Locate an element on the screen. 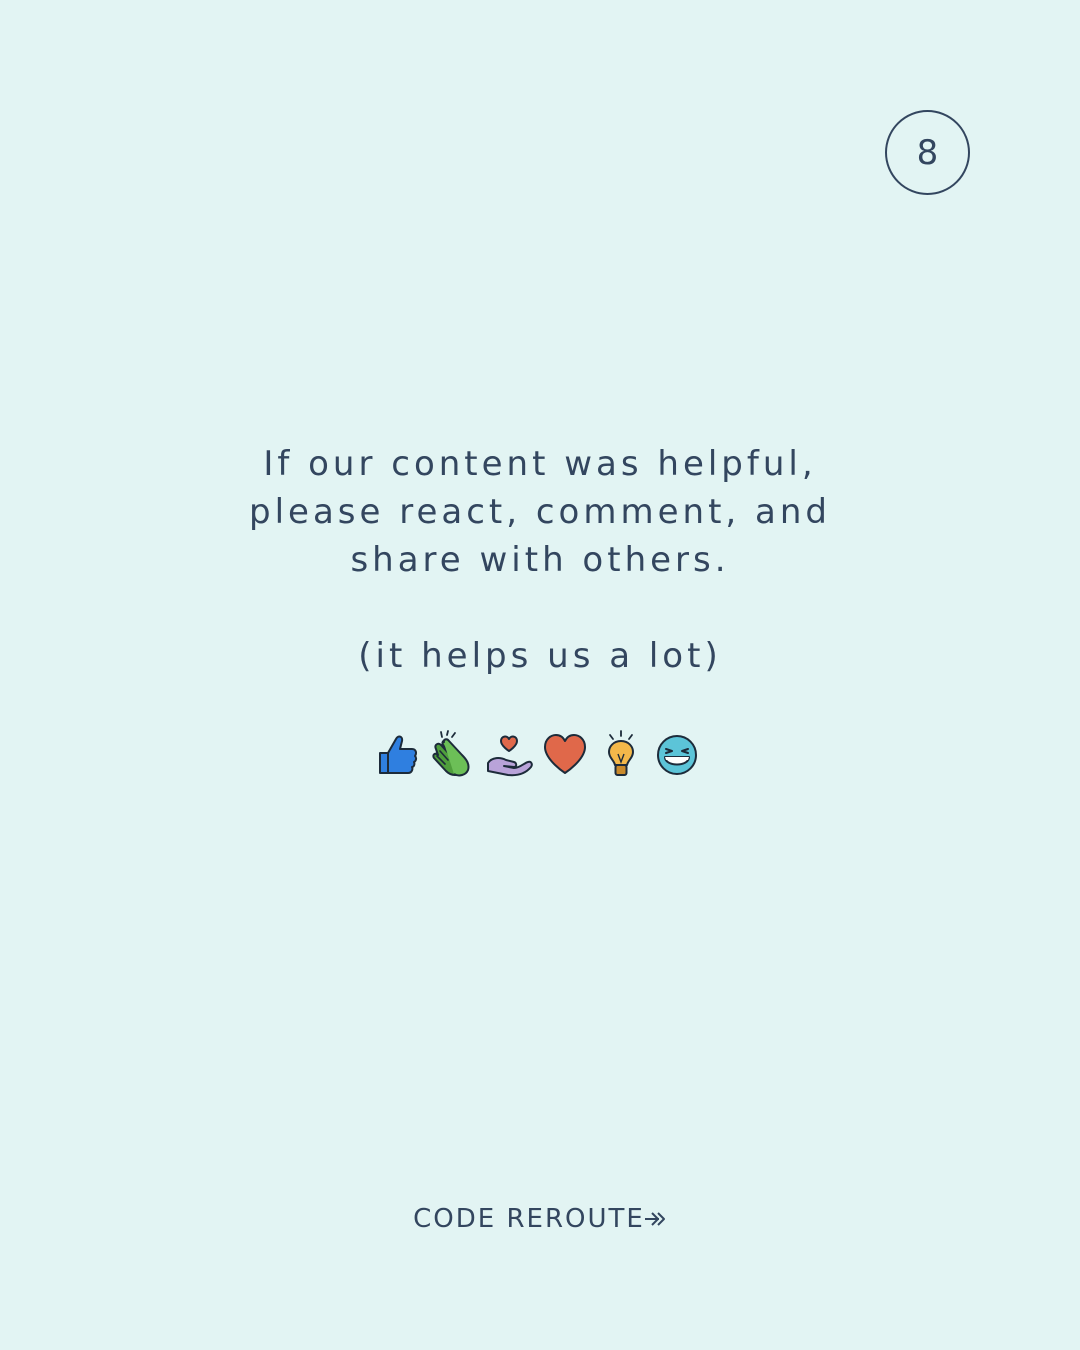 The height and width of the screenshot is (1350, 1080). reaction-icons-row is located at coordinates (537, 754).